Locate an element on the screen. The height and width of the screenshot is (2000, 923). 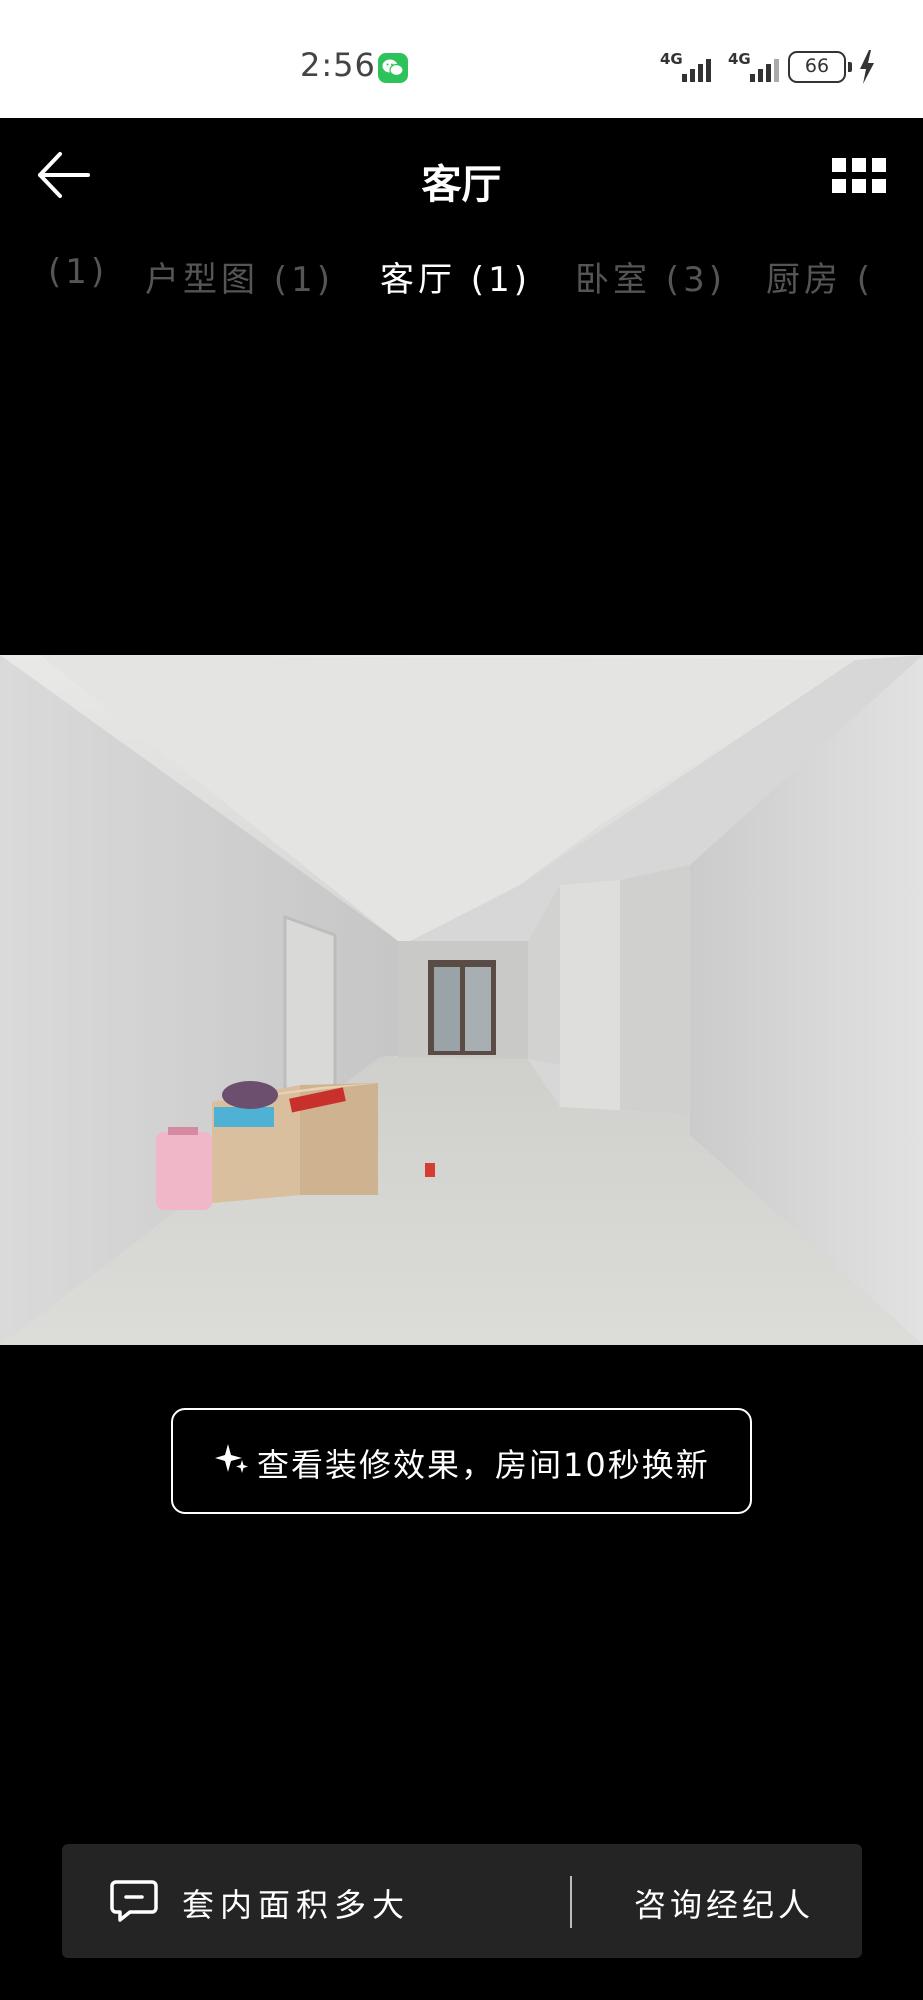
tab-bedroom: 卧室 (3) is located at coordinates (650, 276).